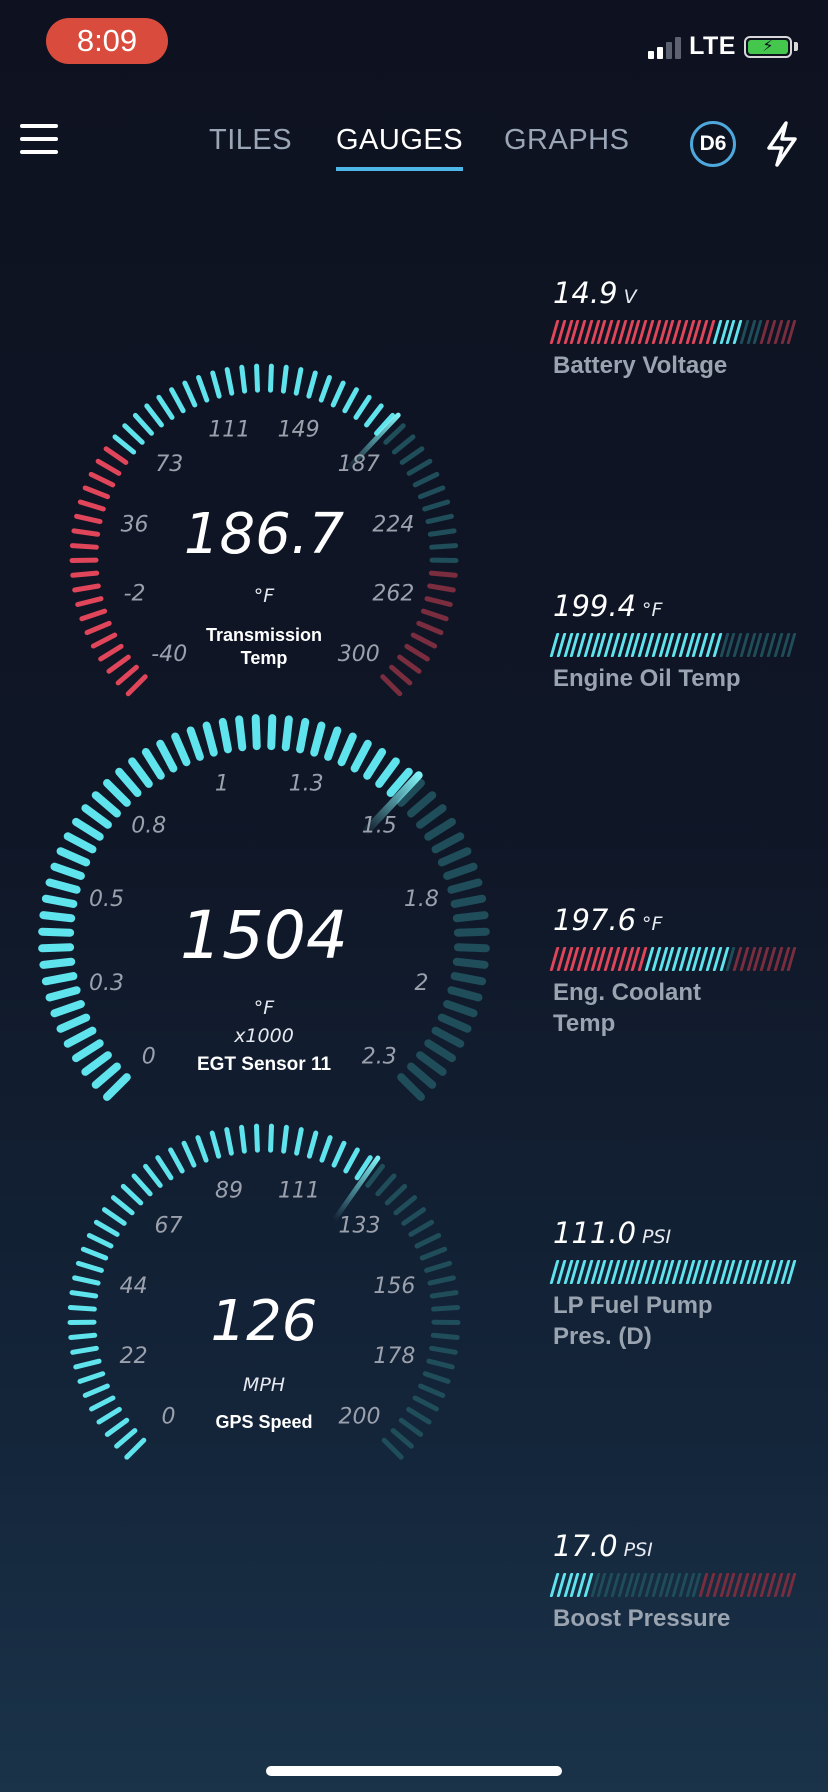  What do you see at coordinates (647, 678) in the screenshot?
I see `bar-label: Engine Oil Temp` at bounding box center [647, 678].